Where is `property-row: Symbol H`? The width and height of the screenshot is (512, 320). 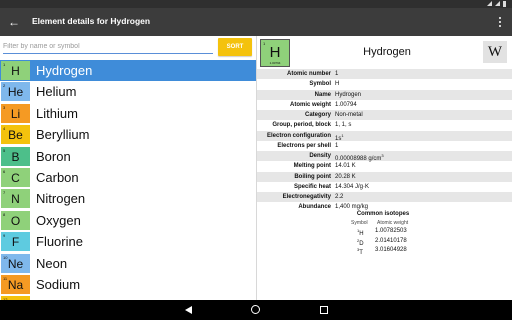 property-row: Symbol H is located at coordinates (384, 84).